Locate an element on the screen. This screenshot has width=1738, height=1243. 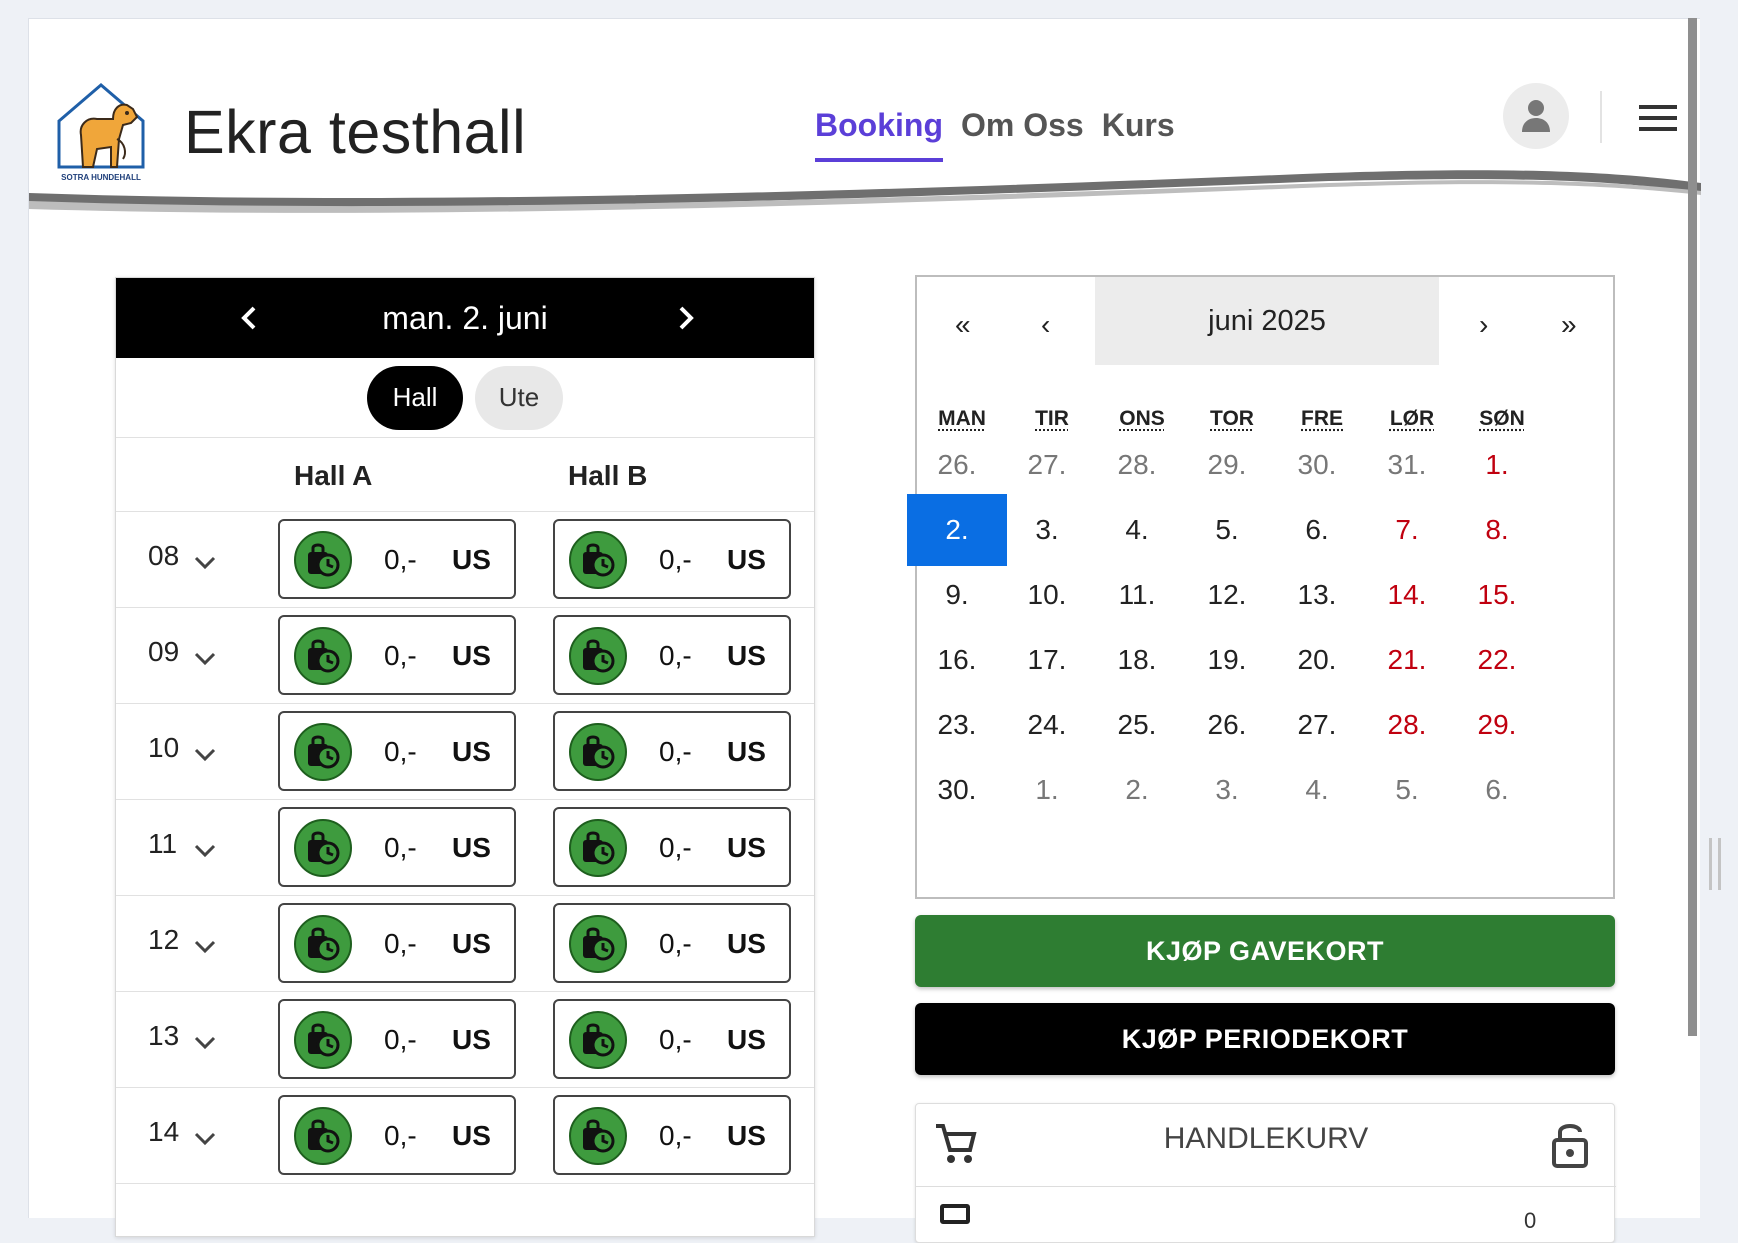
user-avatar-button is located at coordinates (1536, 116).